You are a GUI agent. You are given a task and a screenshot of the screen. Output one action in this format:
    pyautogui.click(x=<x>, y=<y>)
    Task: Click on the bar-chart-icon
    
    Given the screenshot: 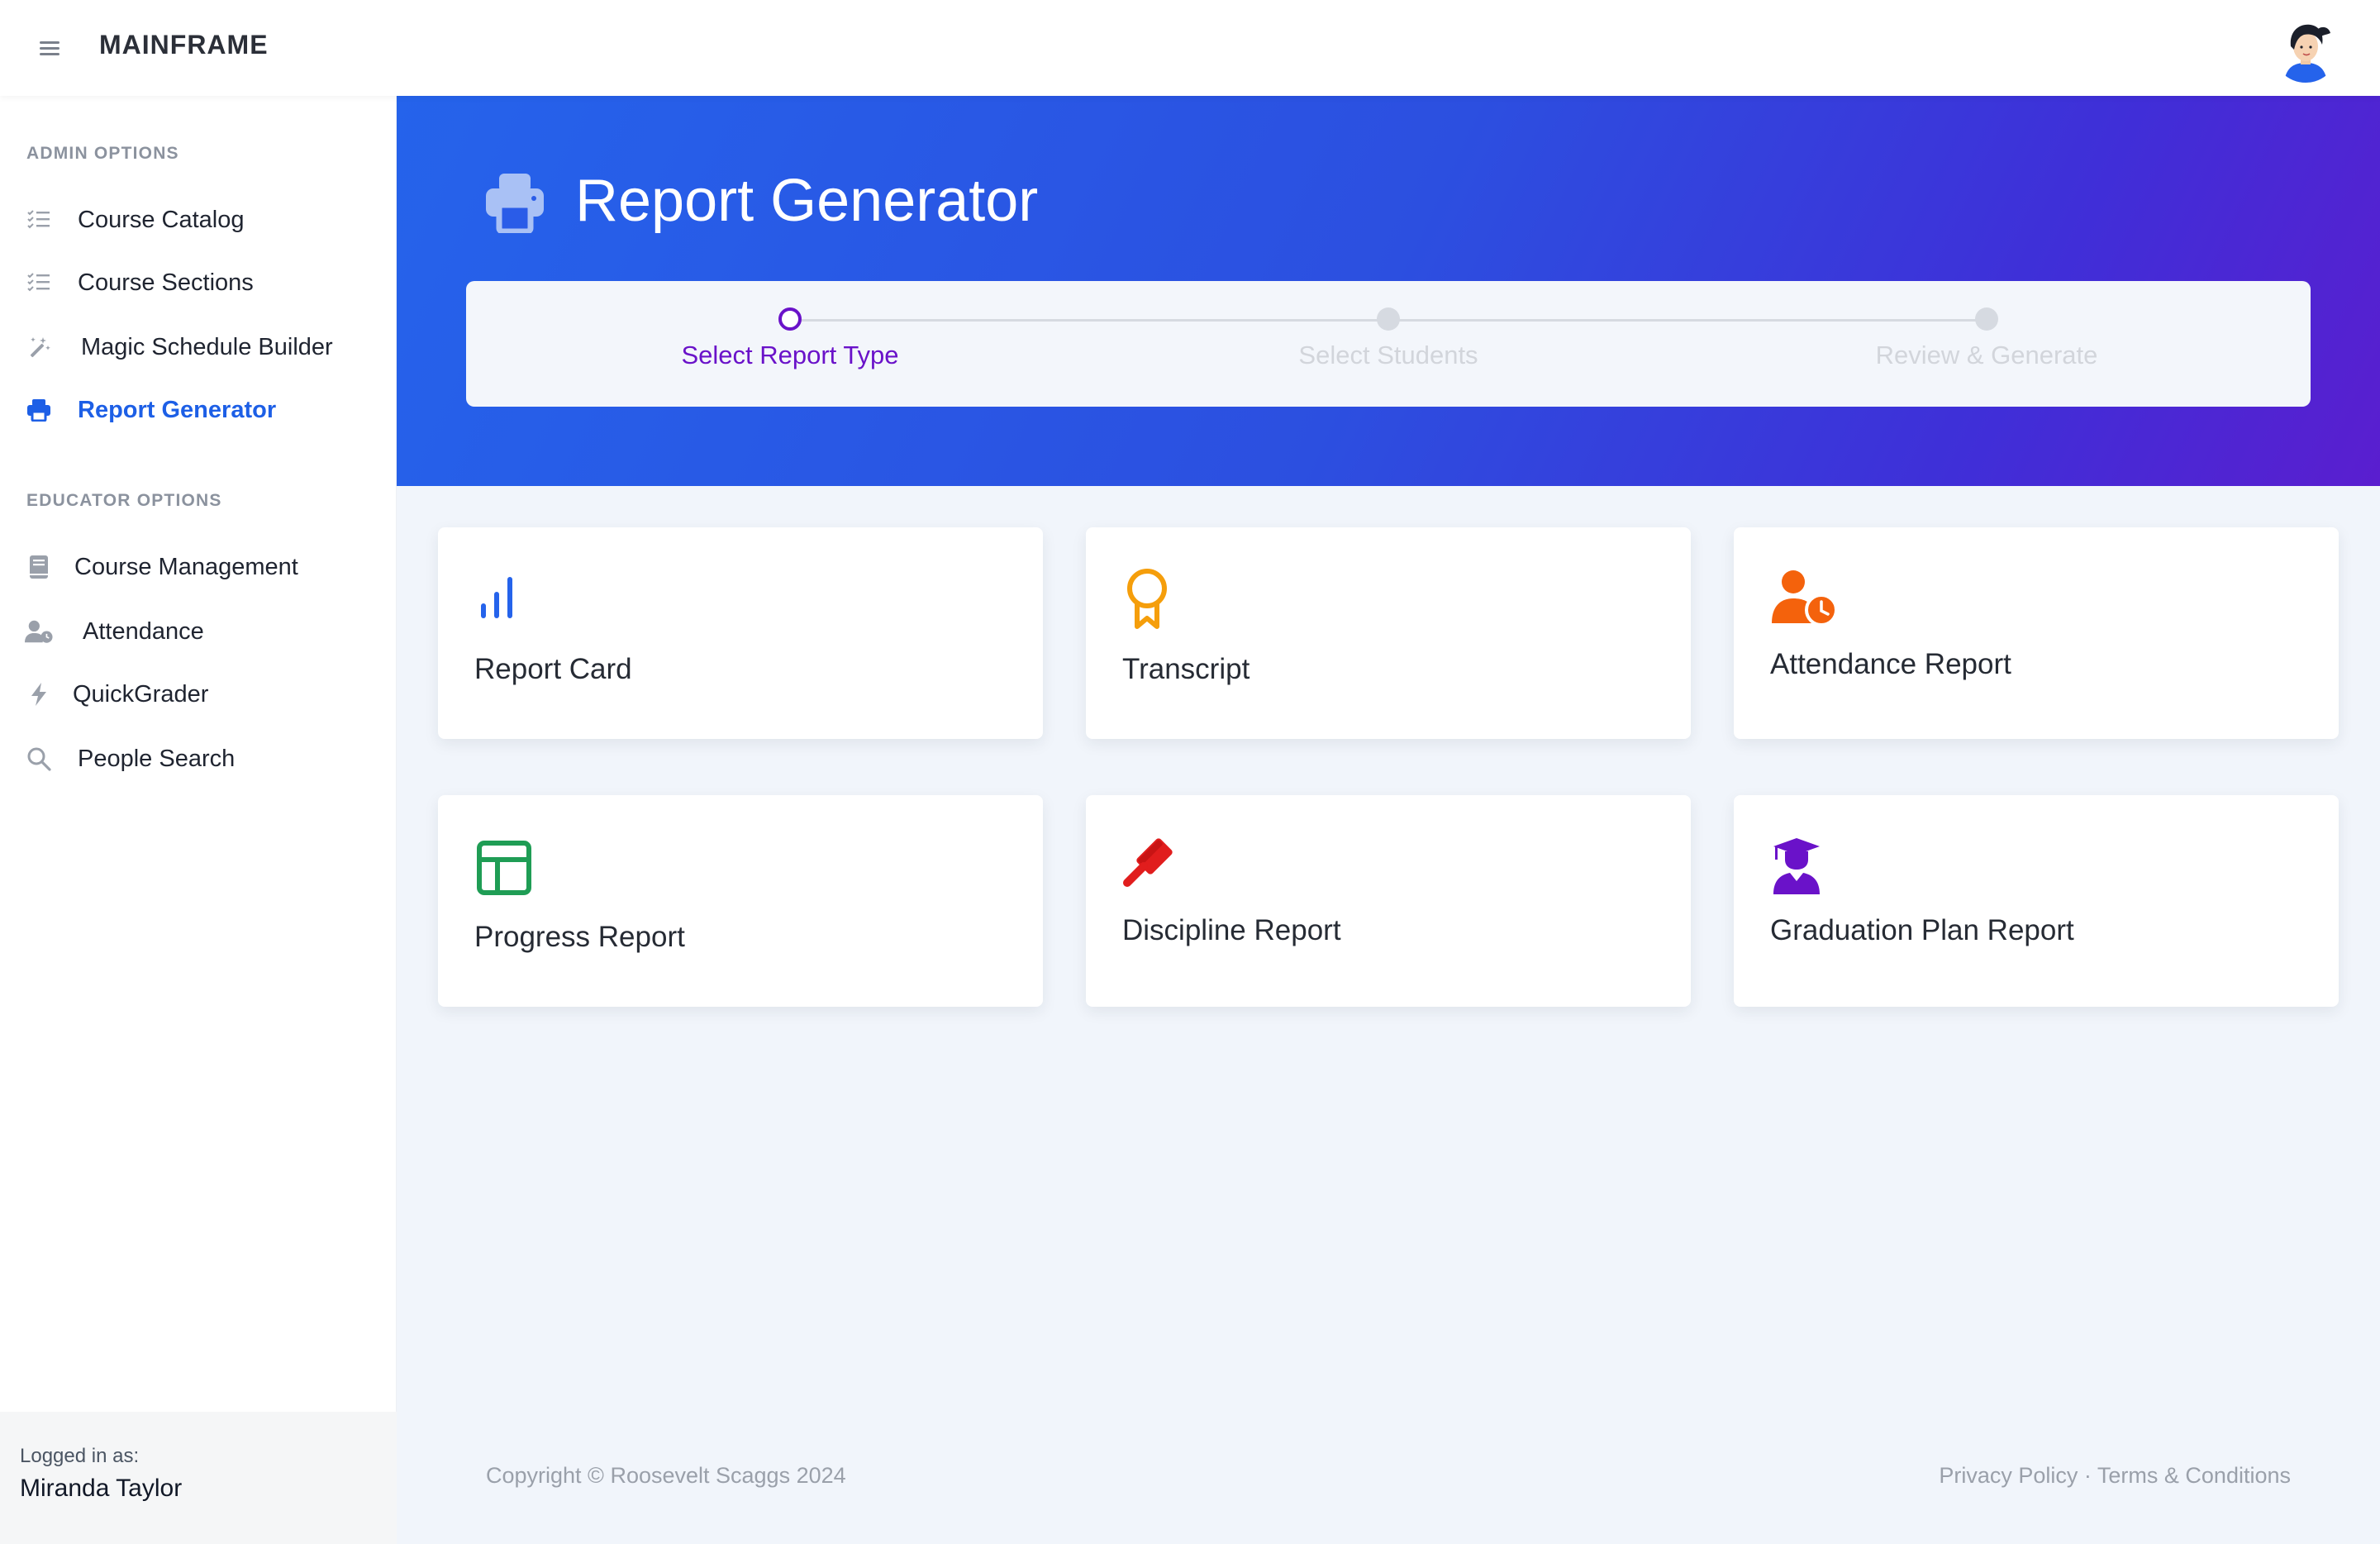 What is the action you would take?
    pyautogui.click(x=503, y=597)
    